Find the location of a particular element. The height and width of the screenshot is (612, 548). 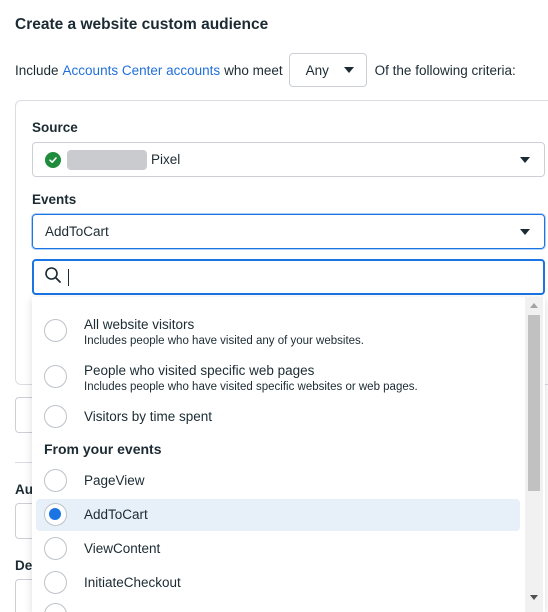

option-title: PageView is located at coordinates (114, 480).